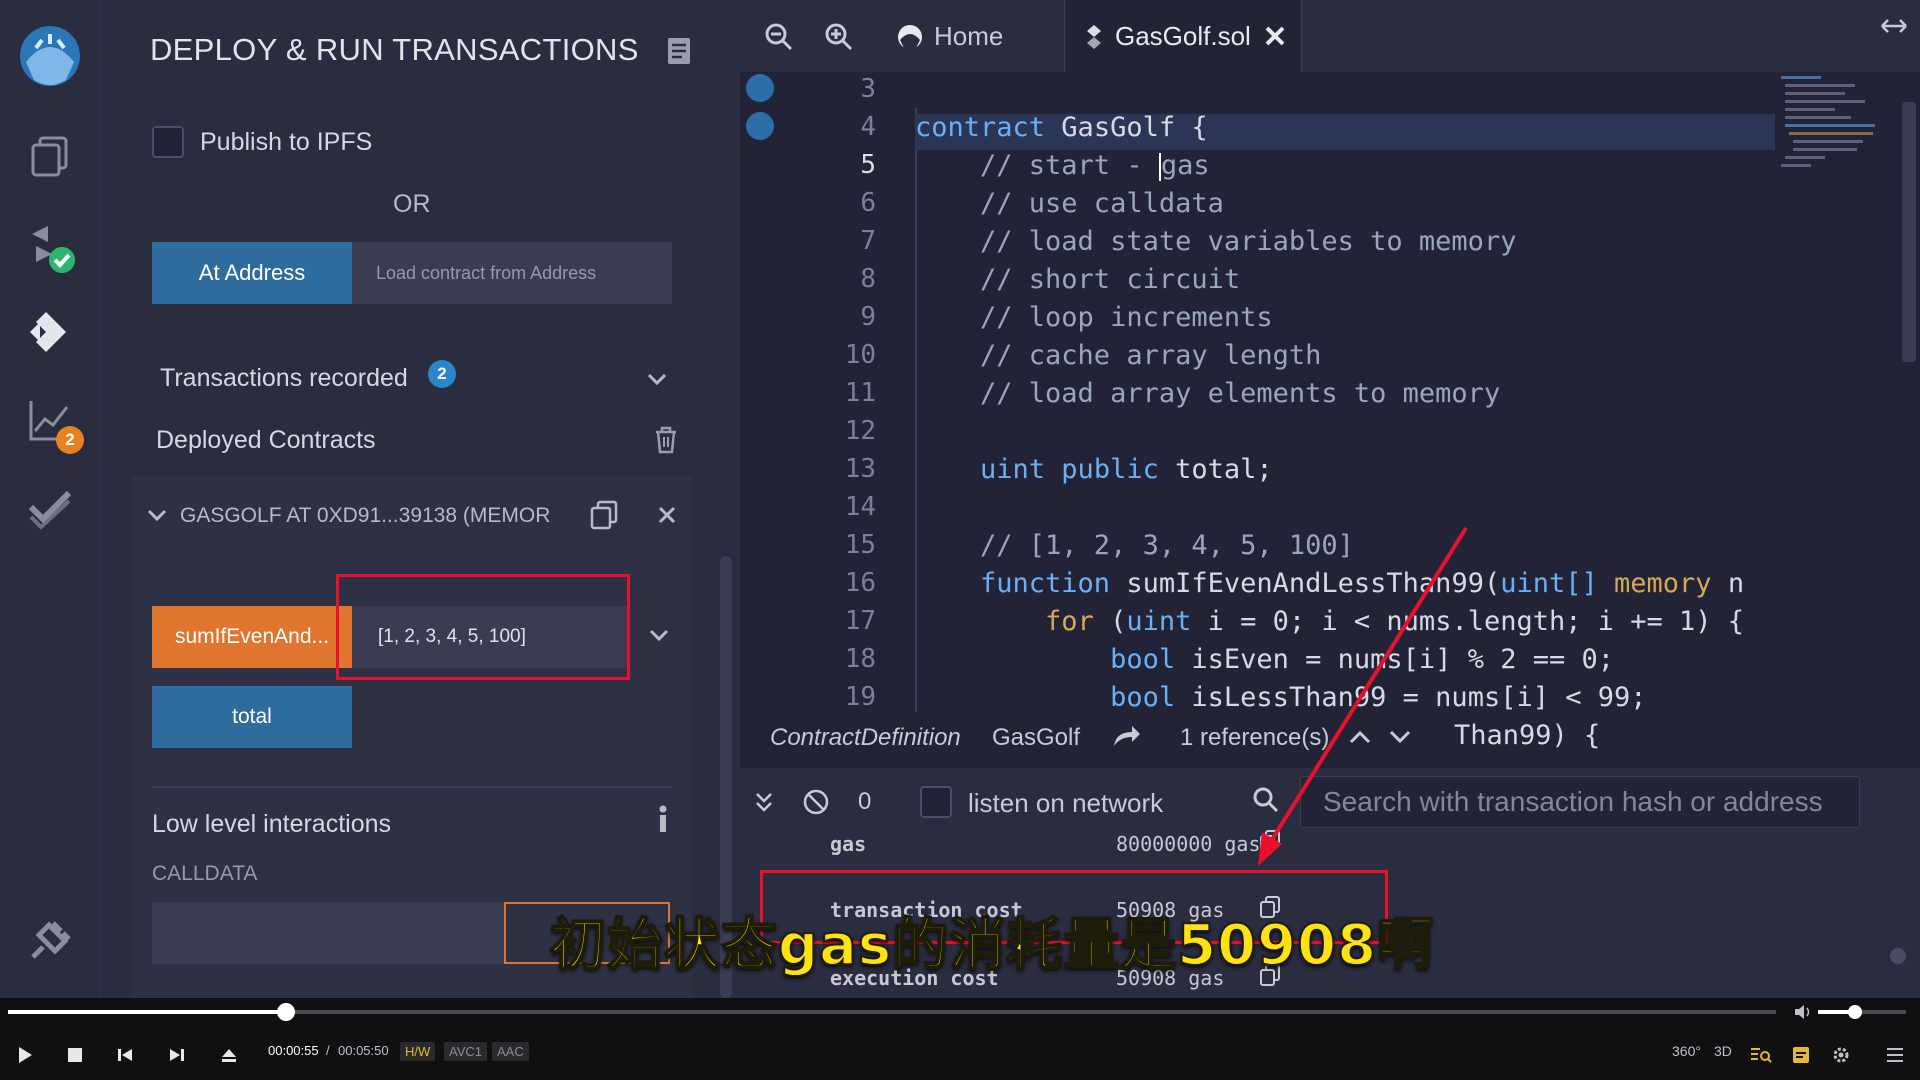 This screenshot has height=1080, width=1920. I want to click on time-total: 00:05:50, so click(363, 1050).